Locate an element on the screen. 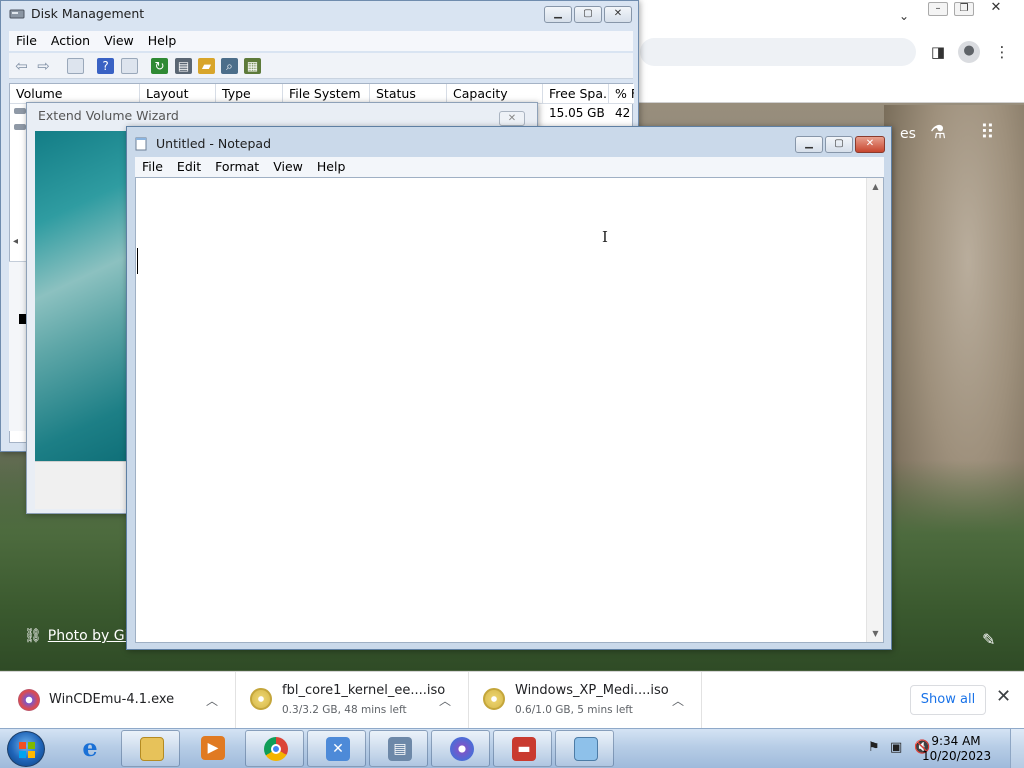 Image resolution: width=1024 pixels, height=768 pixels. dm-maximize-button: ▢ is located at coordinates (588, 14).